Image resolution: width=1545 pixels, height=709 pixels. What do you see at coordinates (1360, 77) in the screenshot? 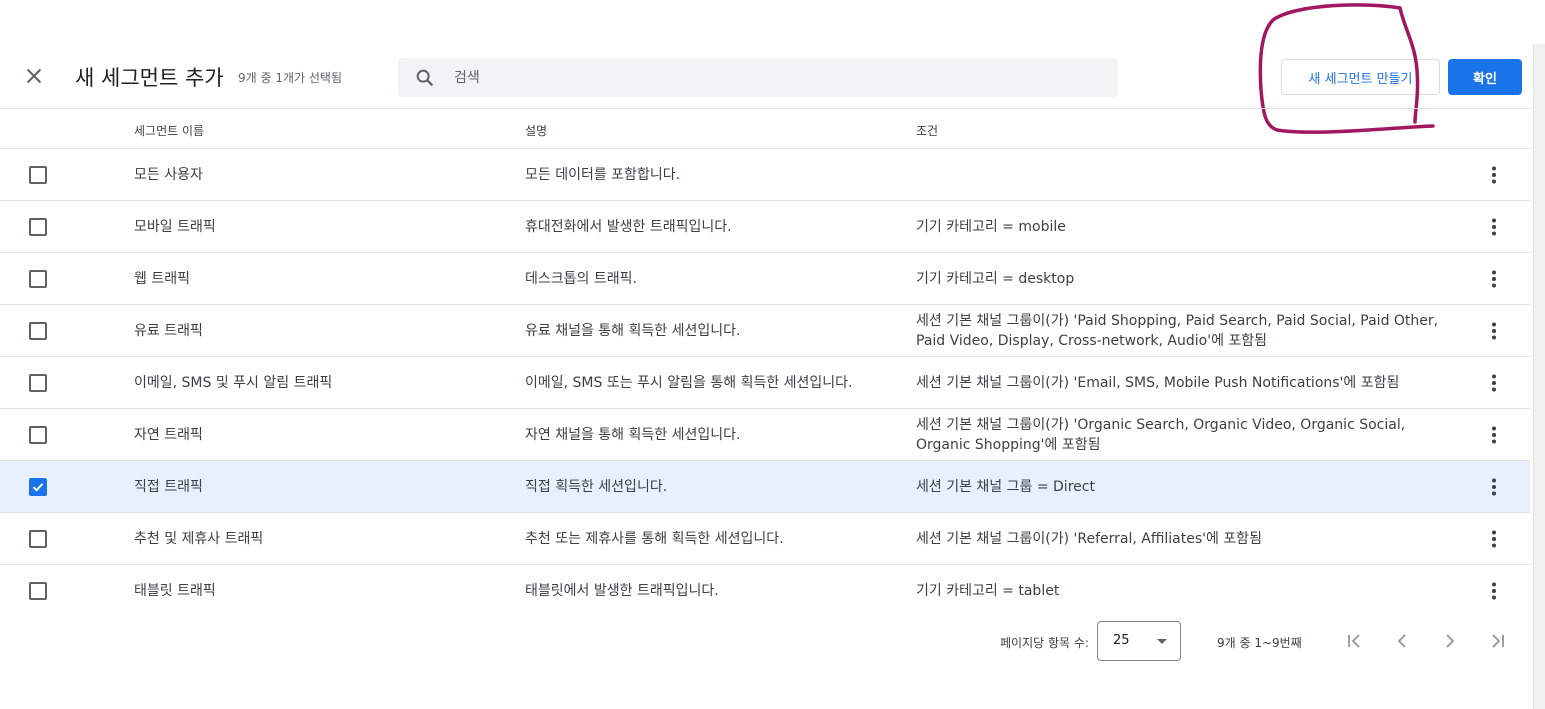
I see `create-segment-button: 새 세그먼트 만들기` at bounding box center [1360, 77].